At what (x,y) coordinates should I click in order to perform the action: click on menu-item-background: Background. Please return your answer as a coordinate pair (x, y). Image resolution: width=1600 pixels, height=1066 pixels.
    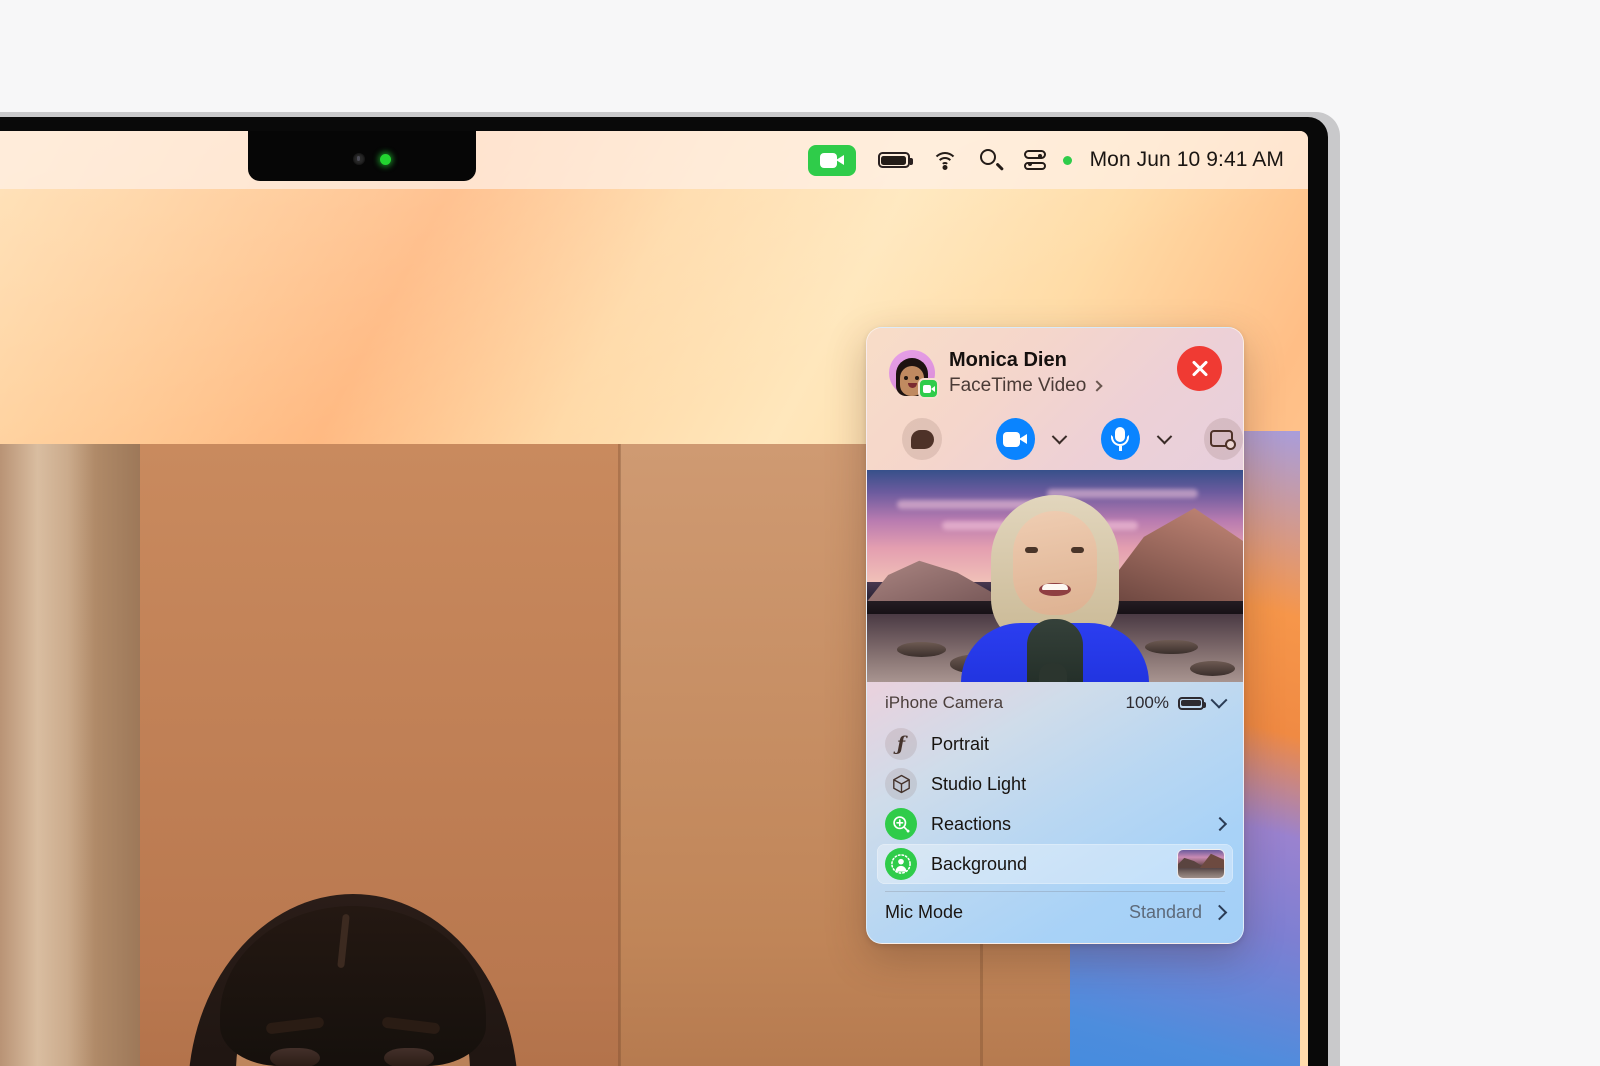
    Looking at the image, I should click on (1055, 864).